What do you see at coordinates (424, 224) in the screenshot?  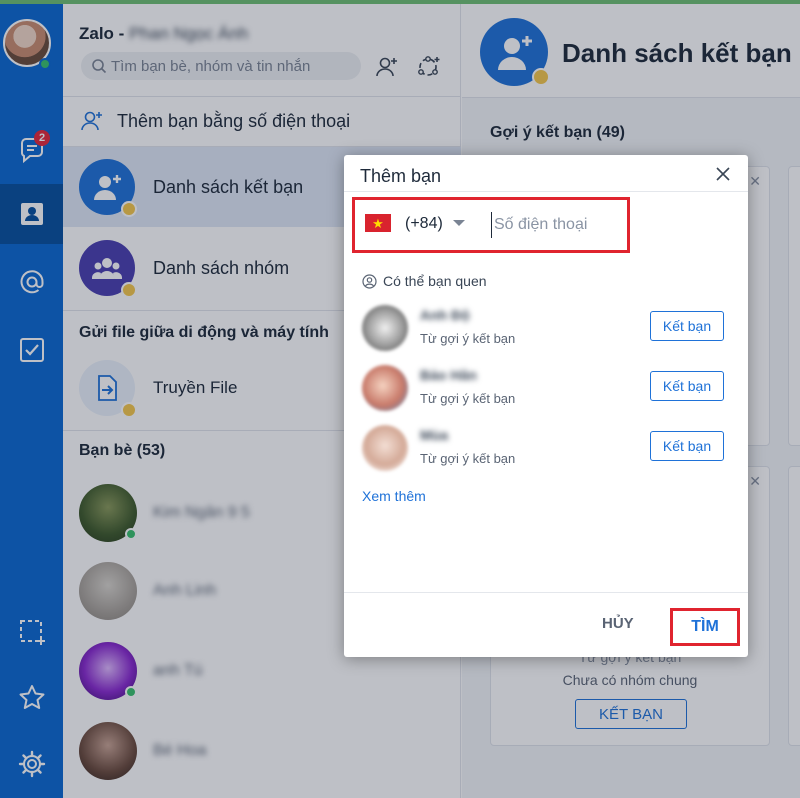 I see `country-code-select: (+84)` at bounding box center [424, 224].